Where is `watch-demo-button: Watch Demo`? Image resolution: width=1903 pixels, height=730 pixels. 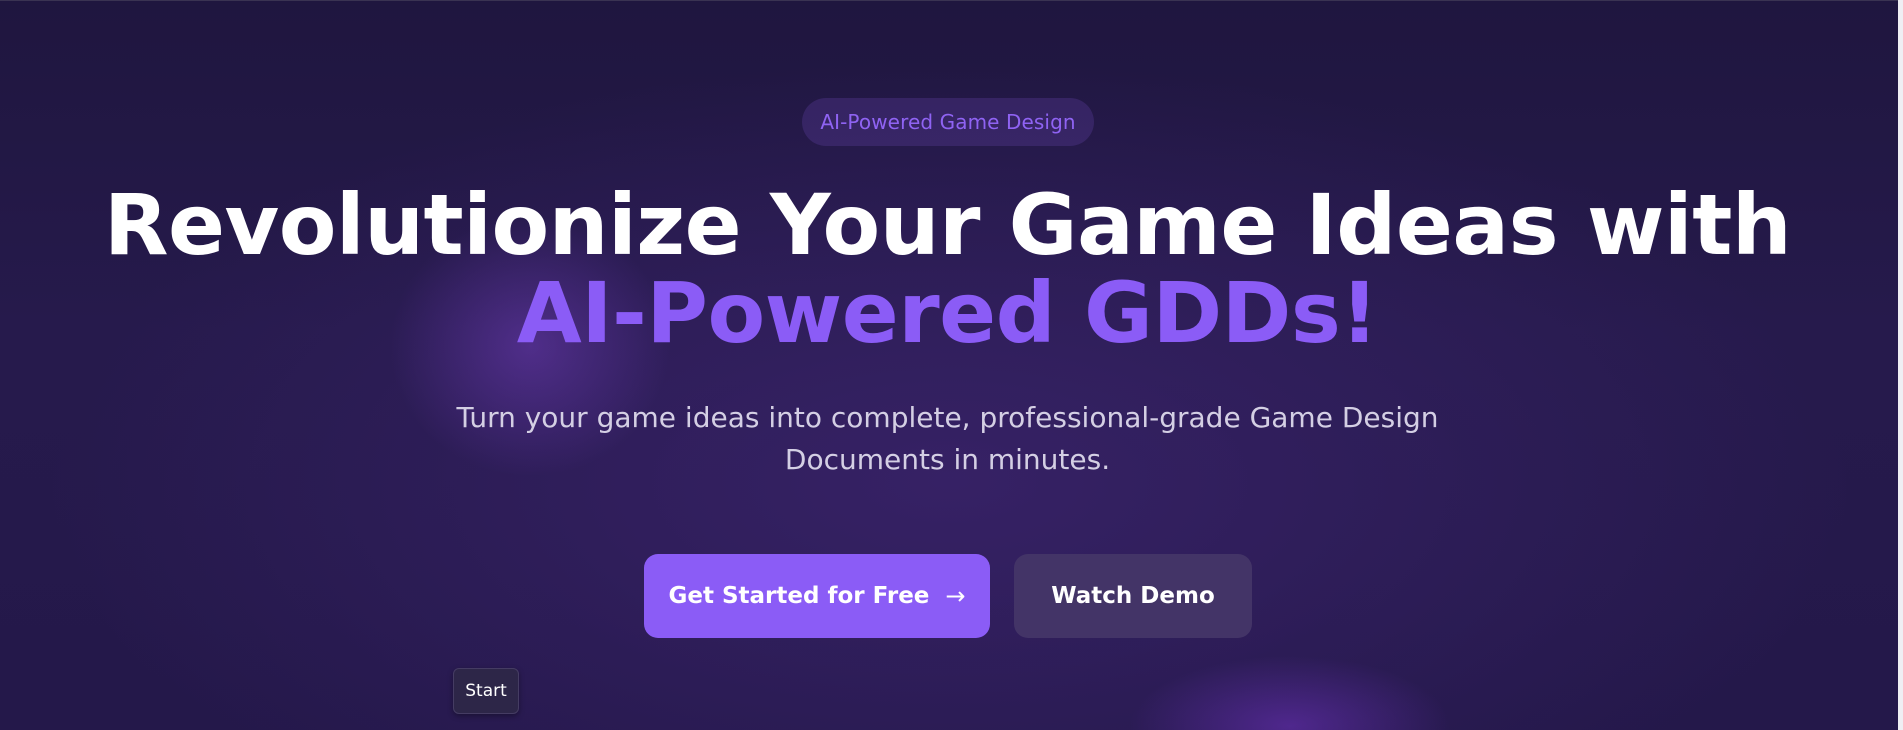 watch-demo-button: Watch Demo is located at coordinates (1133, 596).